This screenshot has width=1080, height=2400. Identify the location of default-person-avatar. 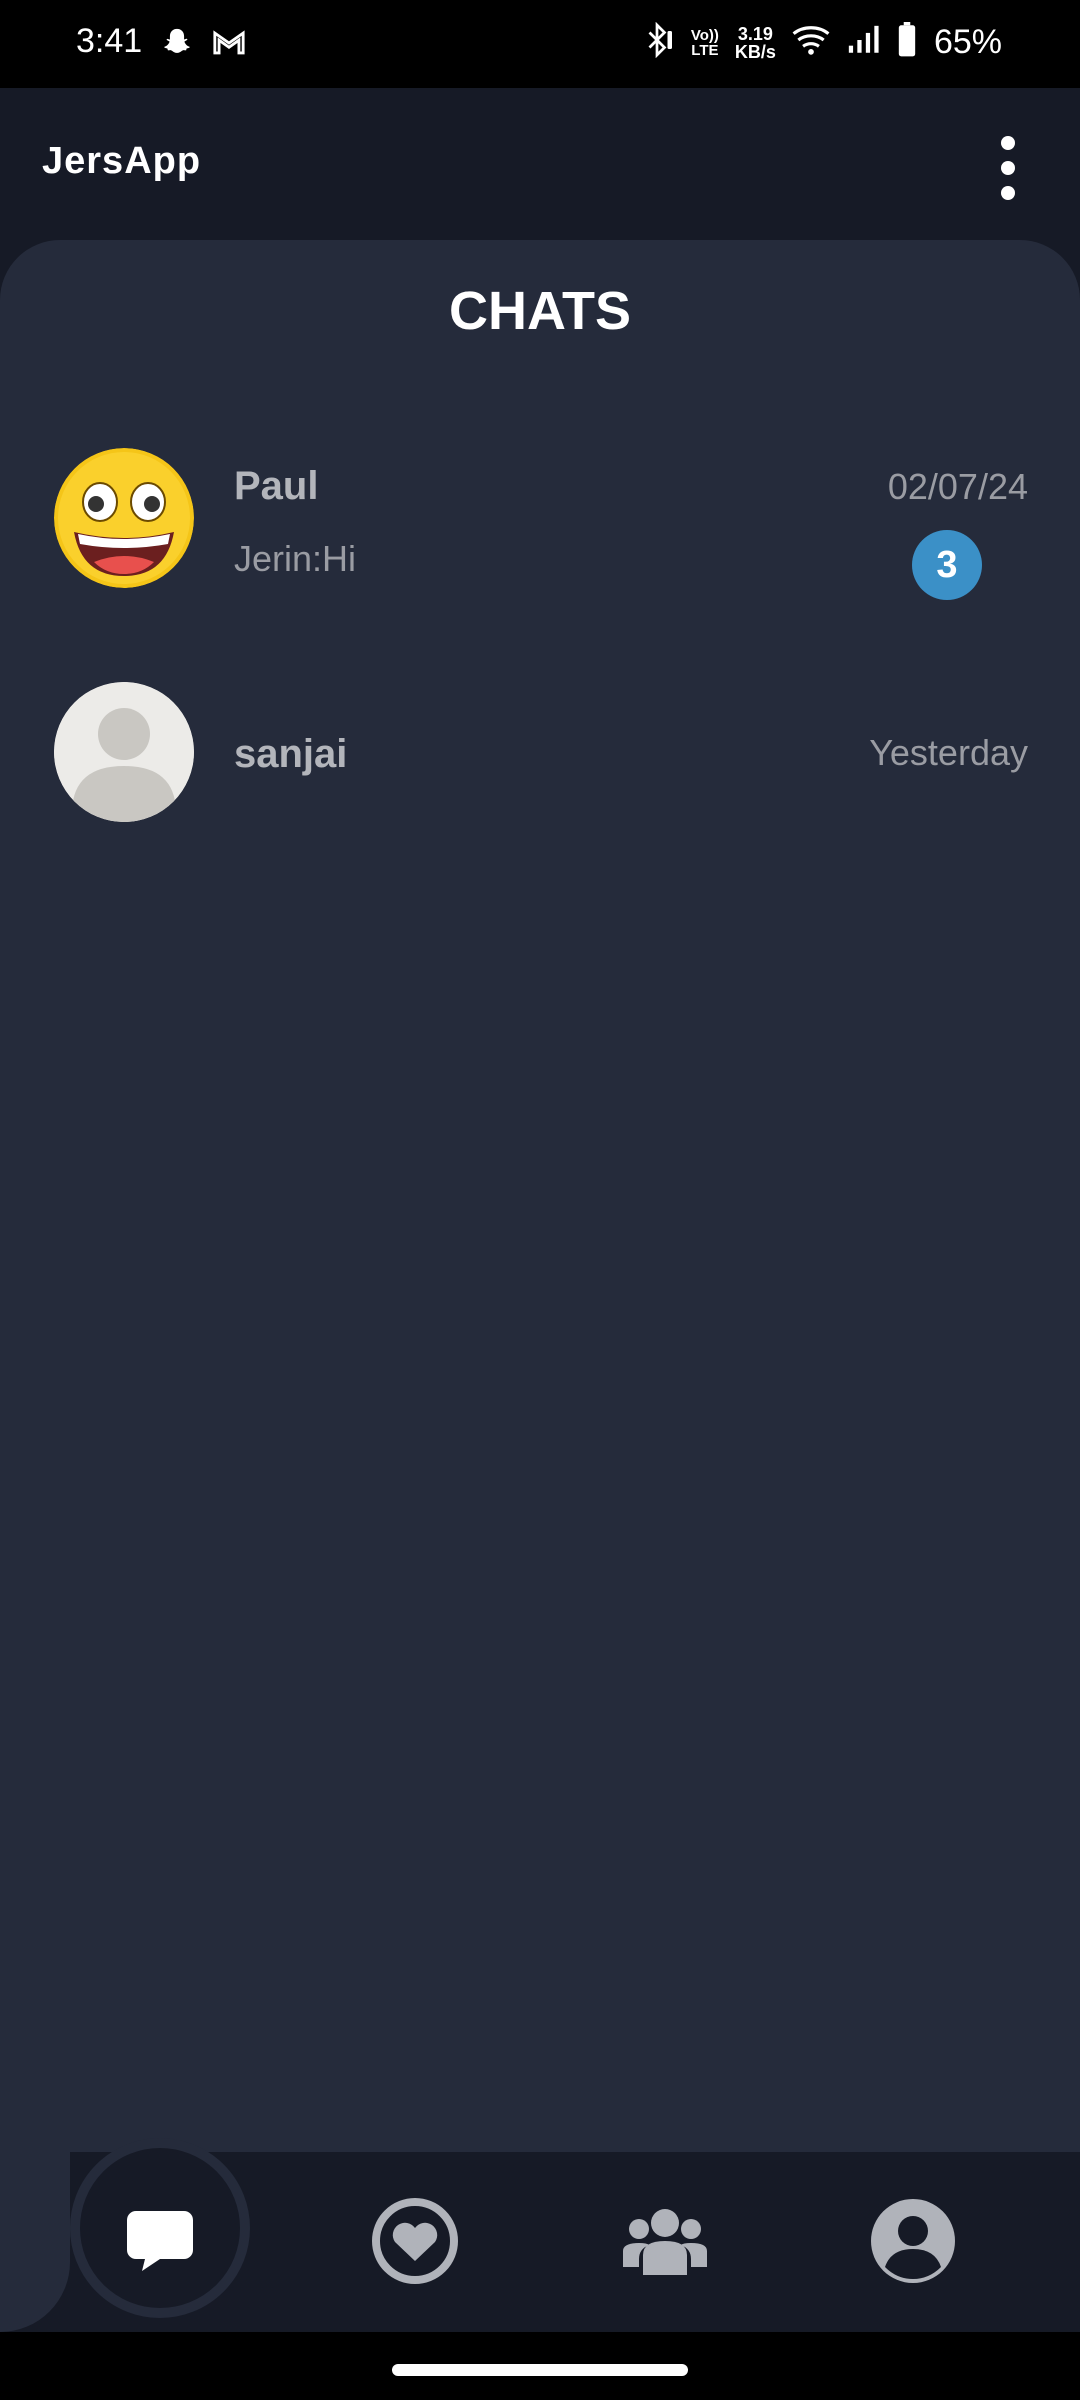
(124, 752).